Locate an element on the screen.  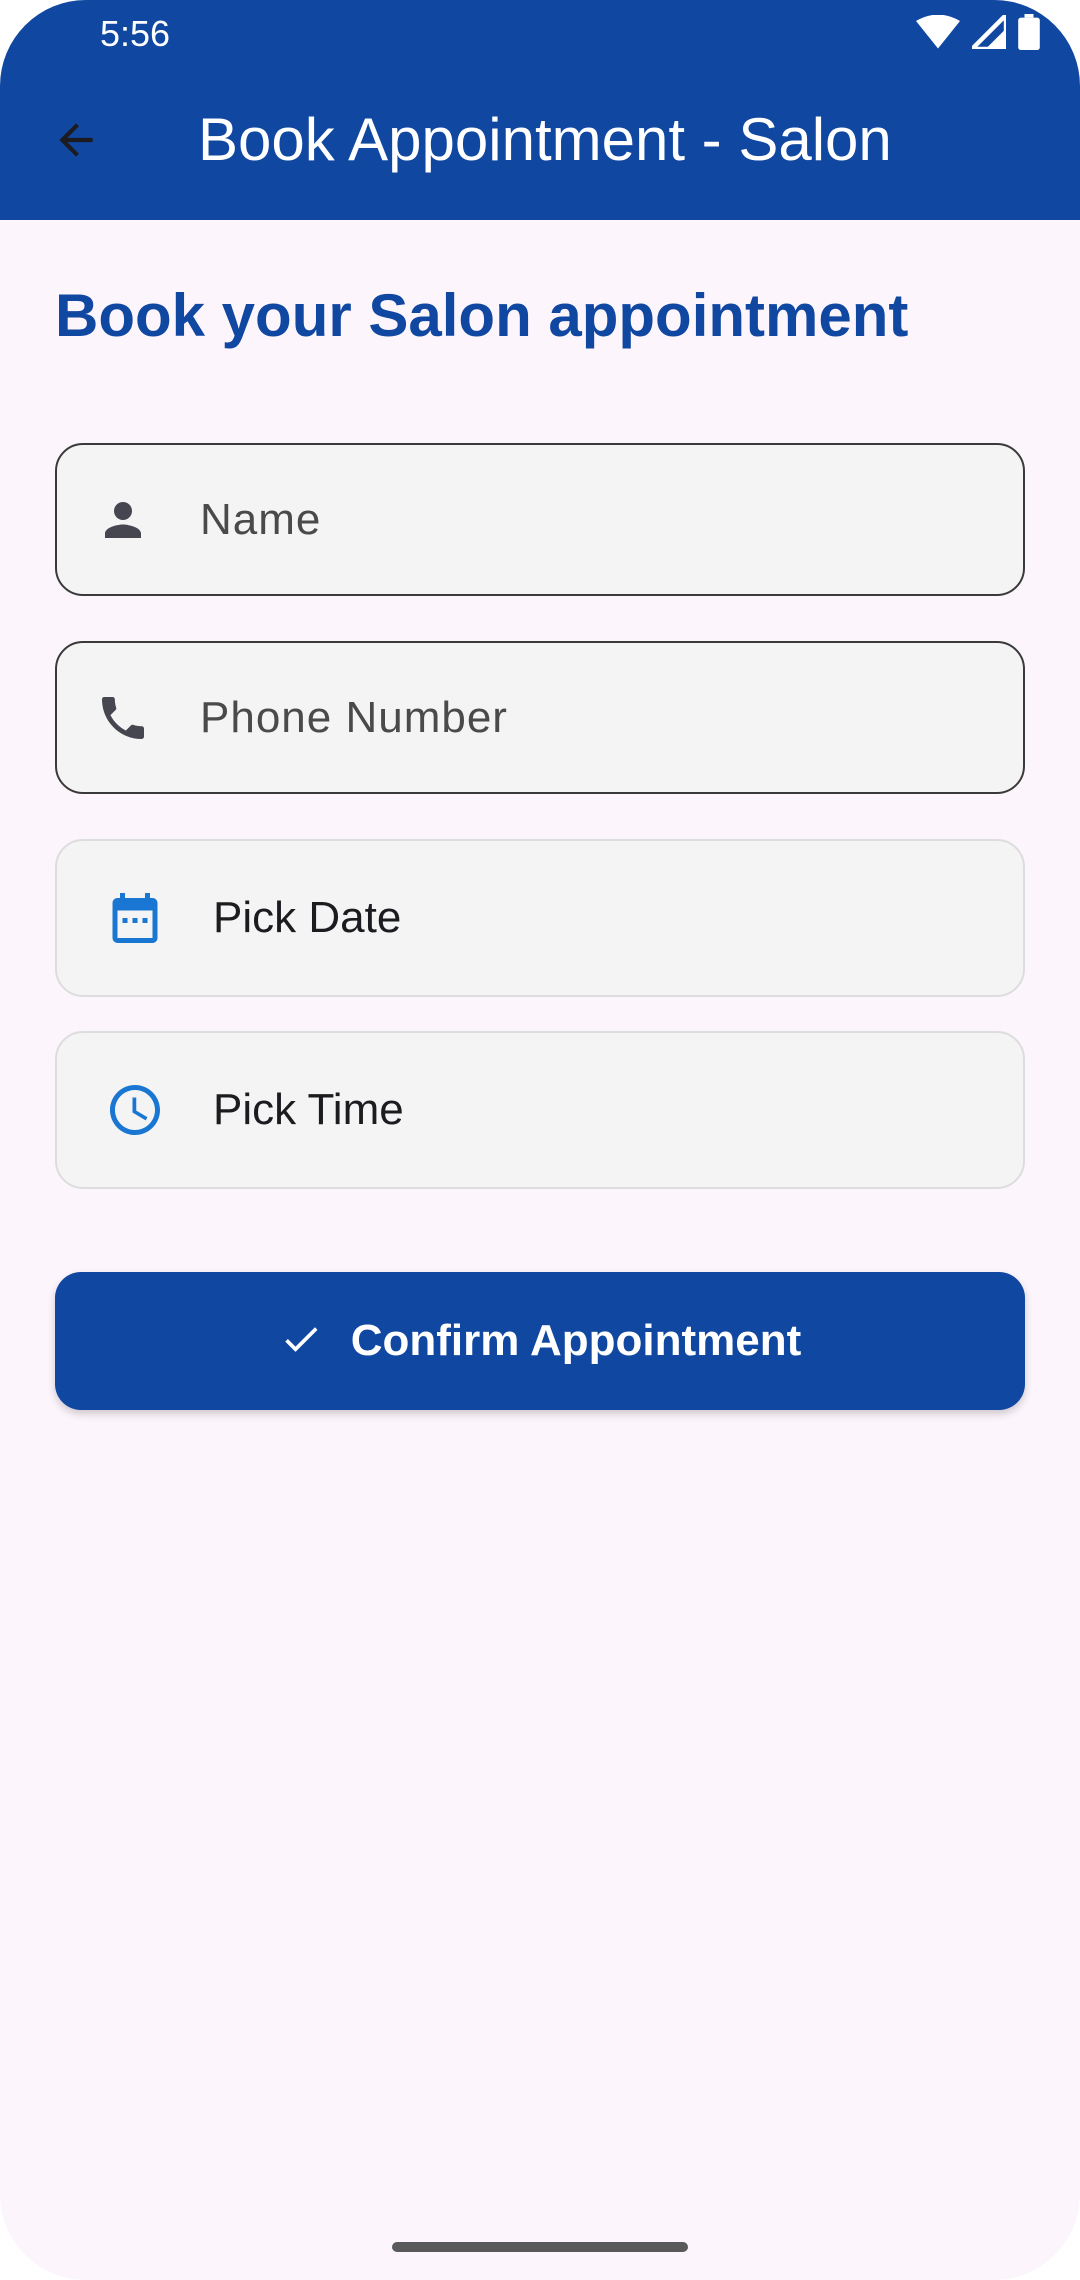
pick-date-label: Pick Date is located at coordinates (307, 917).